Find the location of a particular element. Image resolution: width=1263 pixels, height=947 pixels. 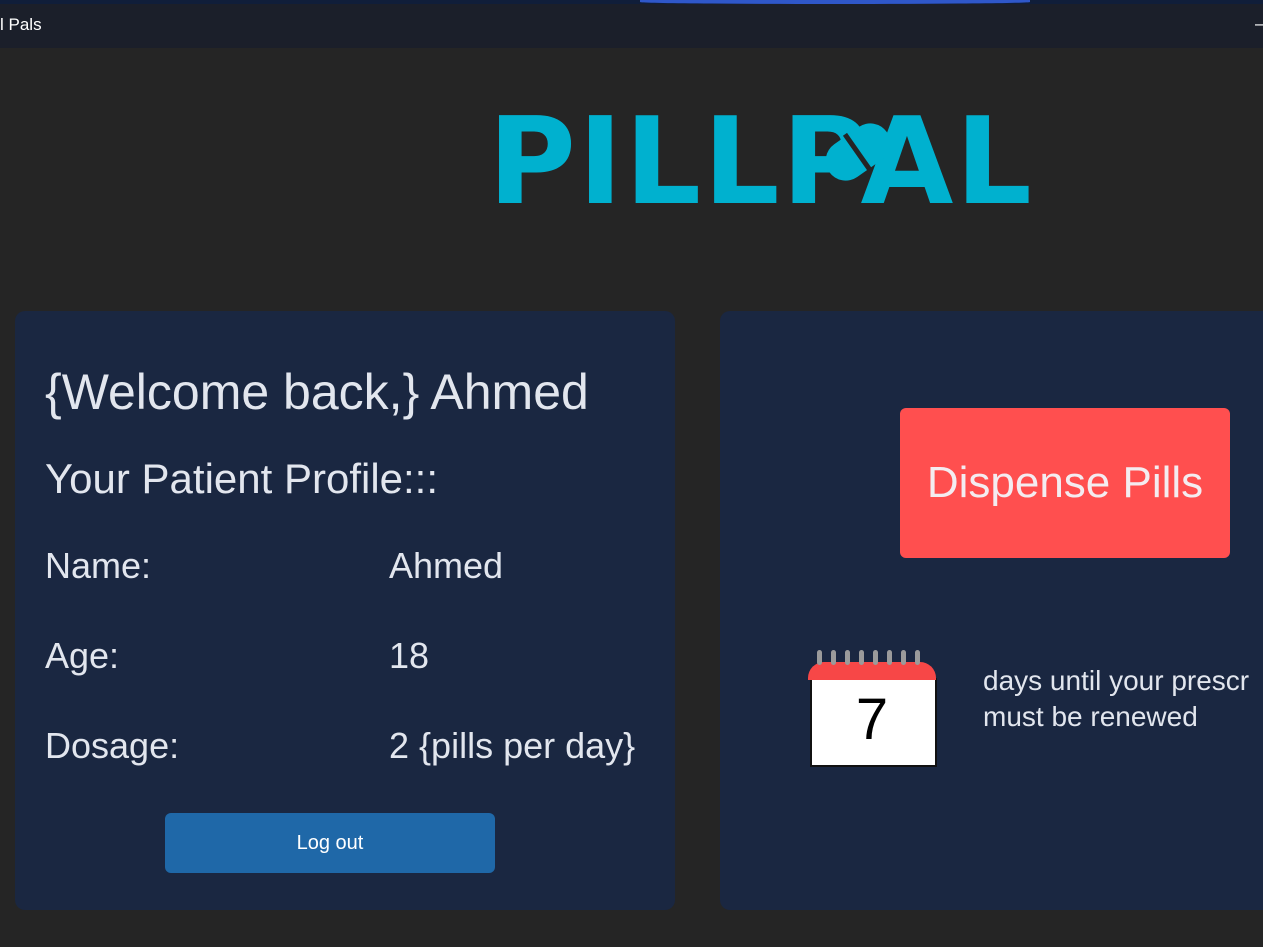

name-label: Name: is located at coordinates (98, 565).